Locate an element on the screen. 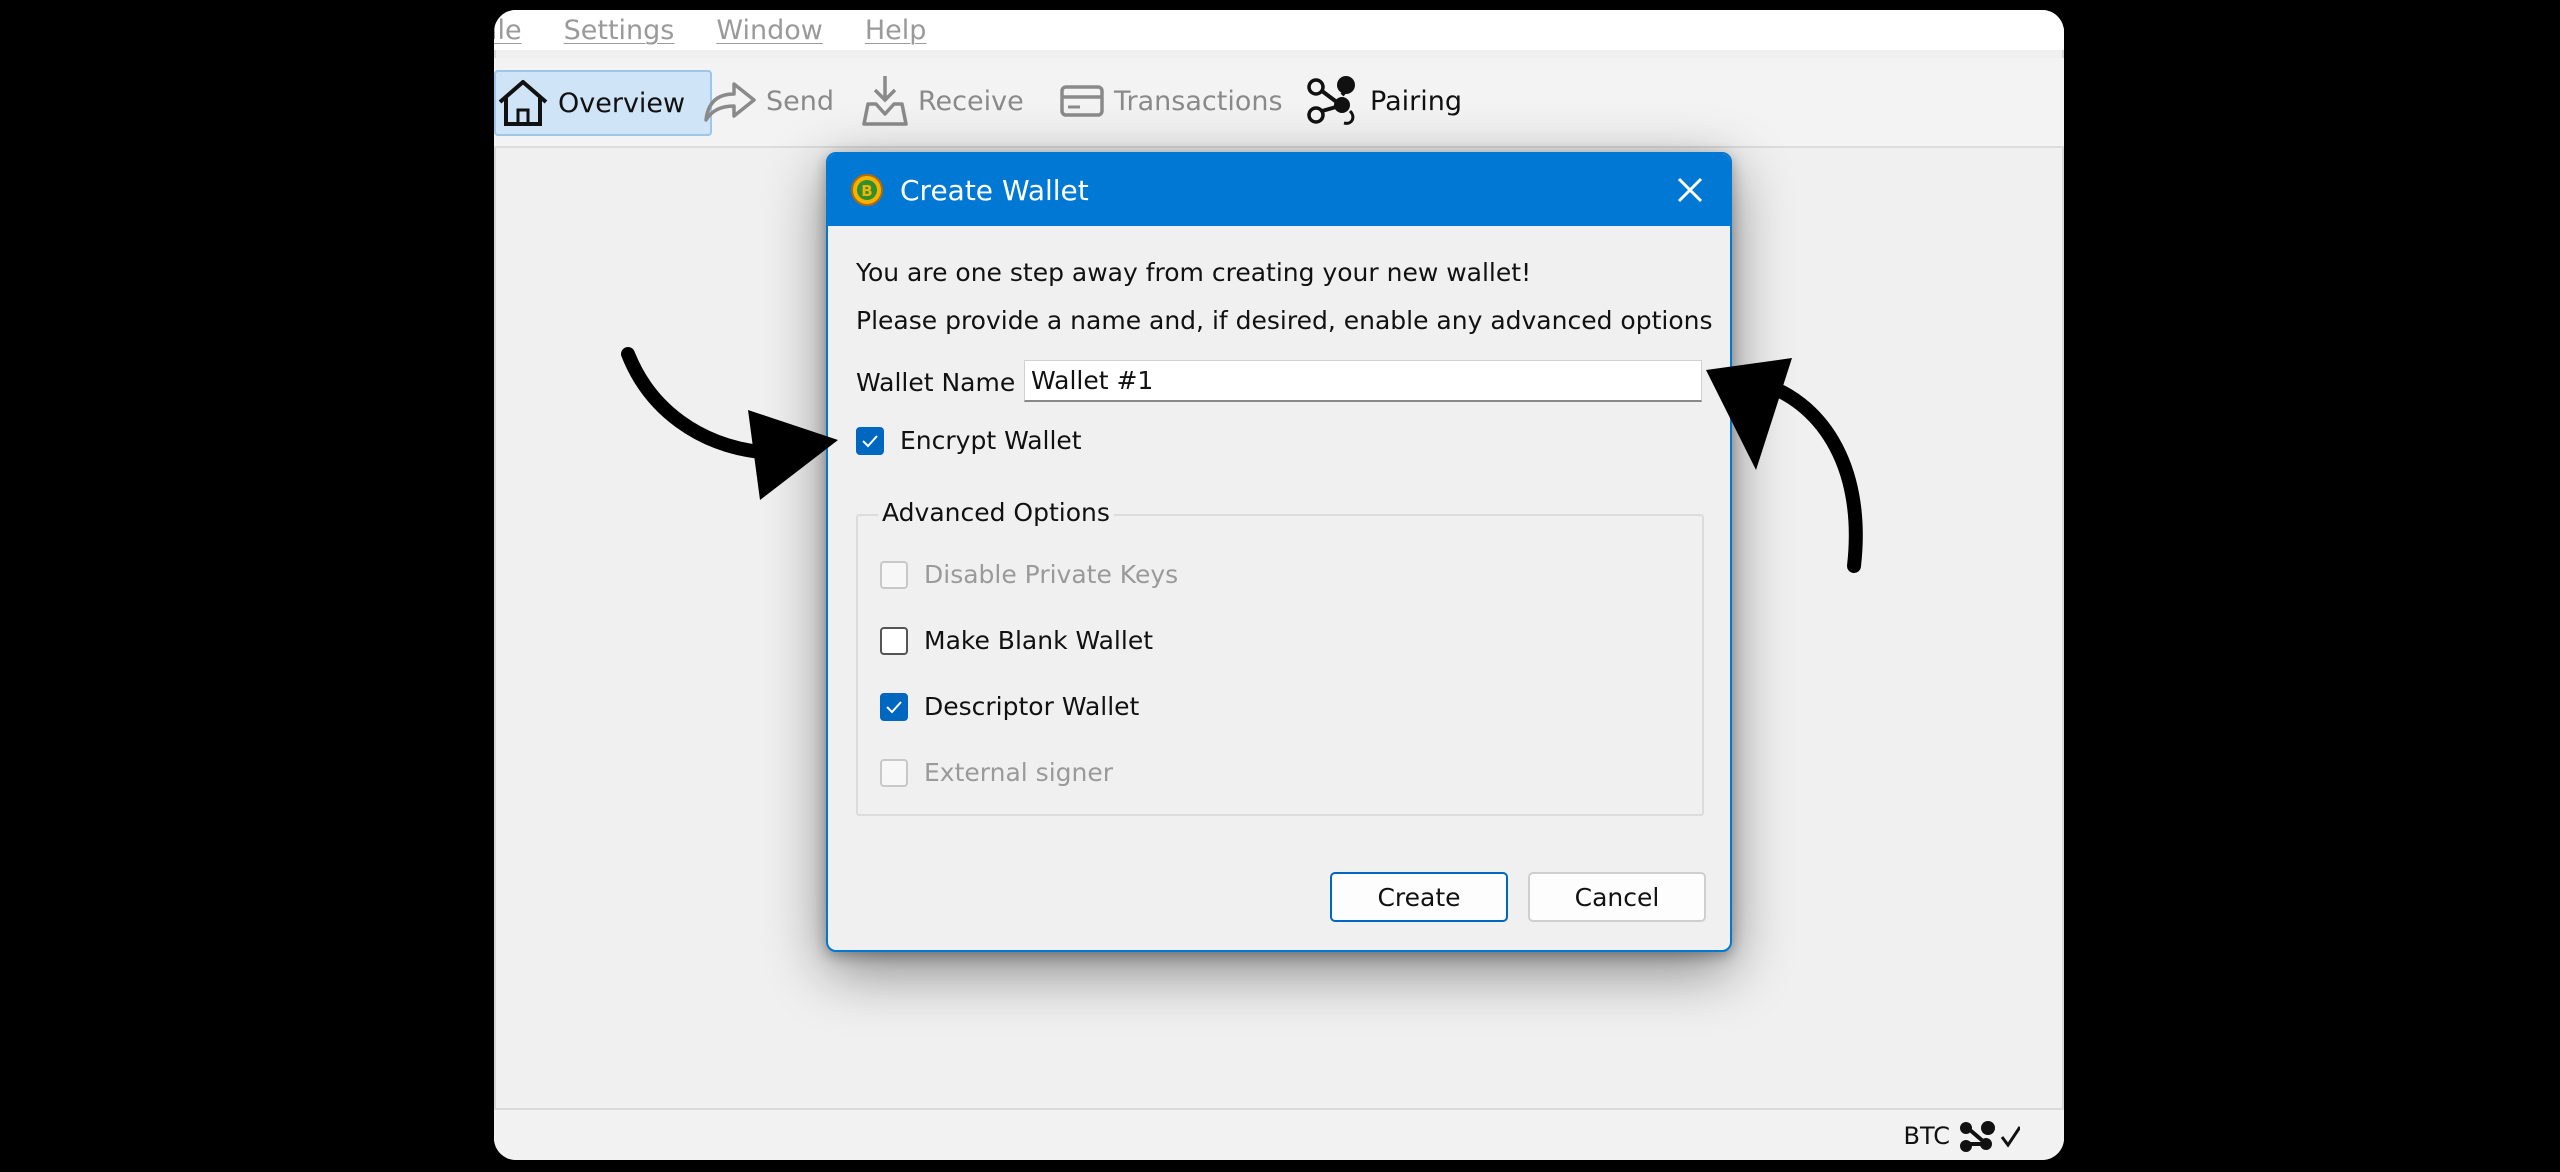 The height and width of the screenshot is (1172, 2560). external-signer-checkbox: External signer is located at coordinates (996, 772).